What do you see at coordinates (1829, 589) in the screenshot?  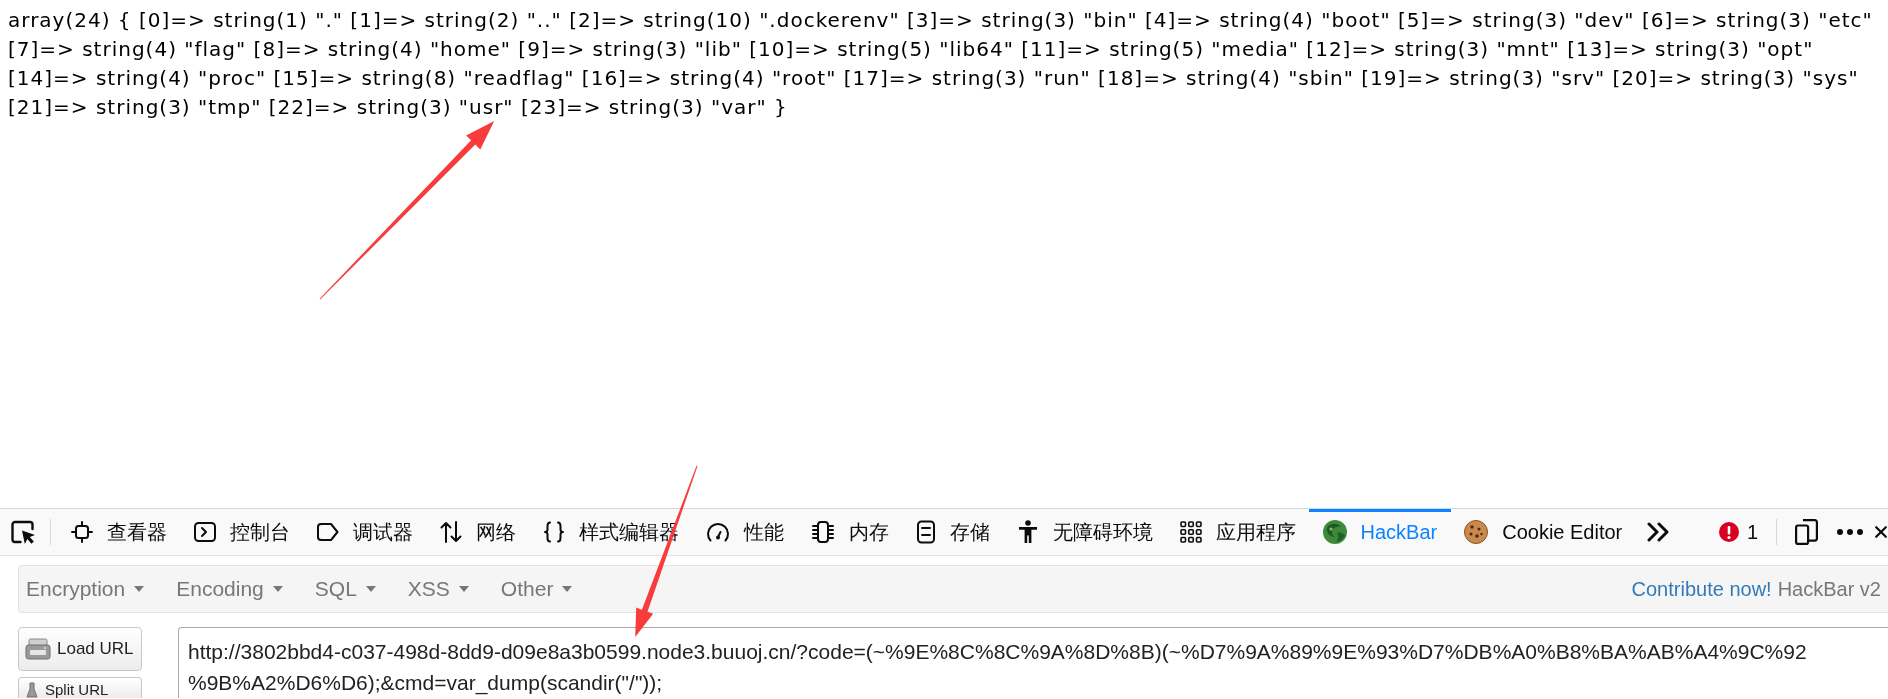 I see `version-label: HackBar v2` at bounding box center [1829, 589].